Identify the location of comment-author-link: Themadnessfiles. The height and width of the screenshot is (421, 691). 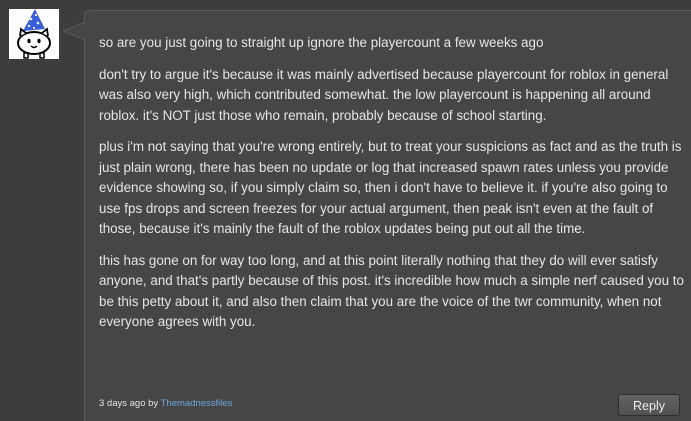
(197, 403).